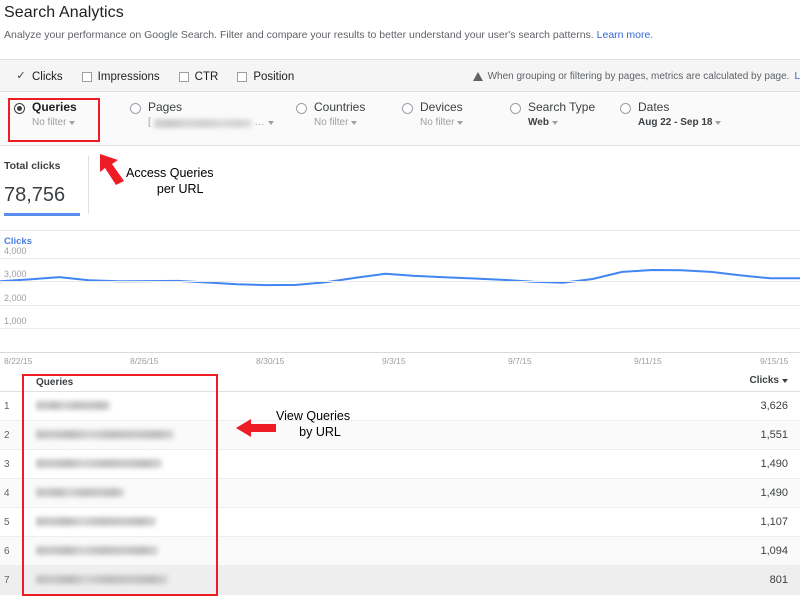 The width and height of the screenshot is (800, 598). Describe the element at coordinates (778, 580) in the screenshot. I see `row-clicks: 801` at that location.